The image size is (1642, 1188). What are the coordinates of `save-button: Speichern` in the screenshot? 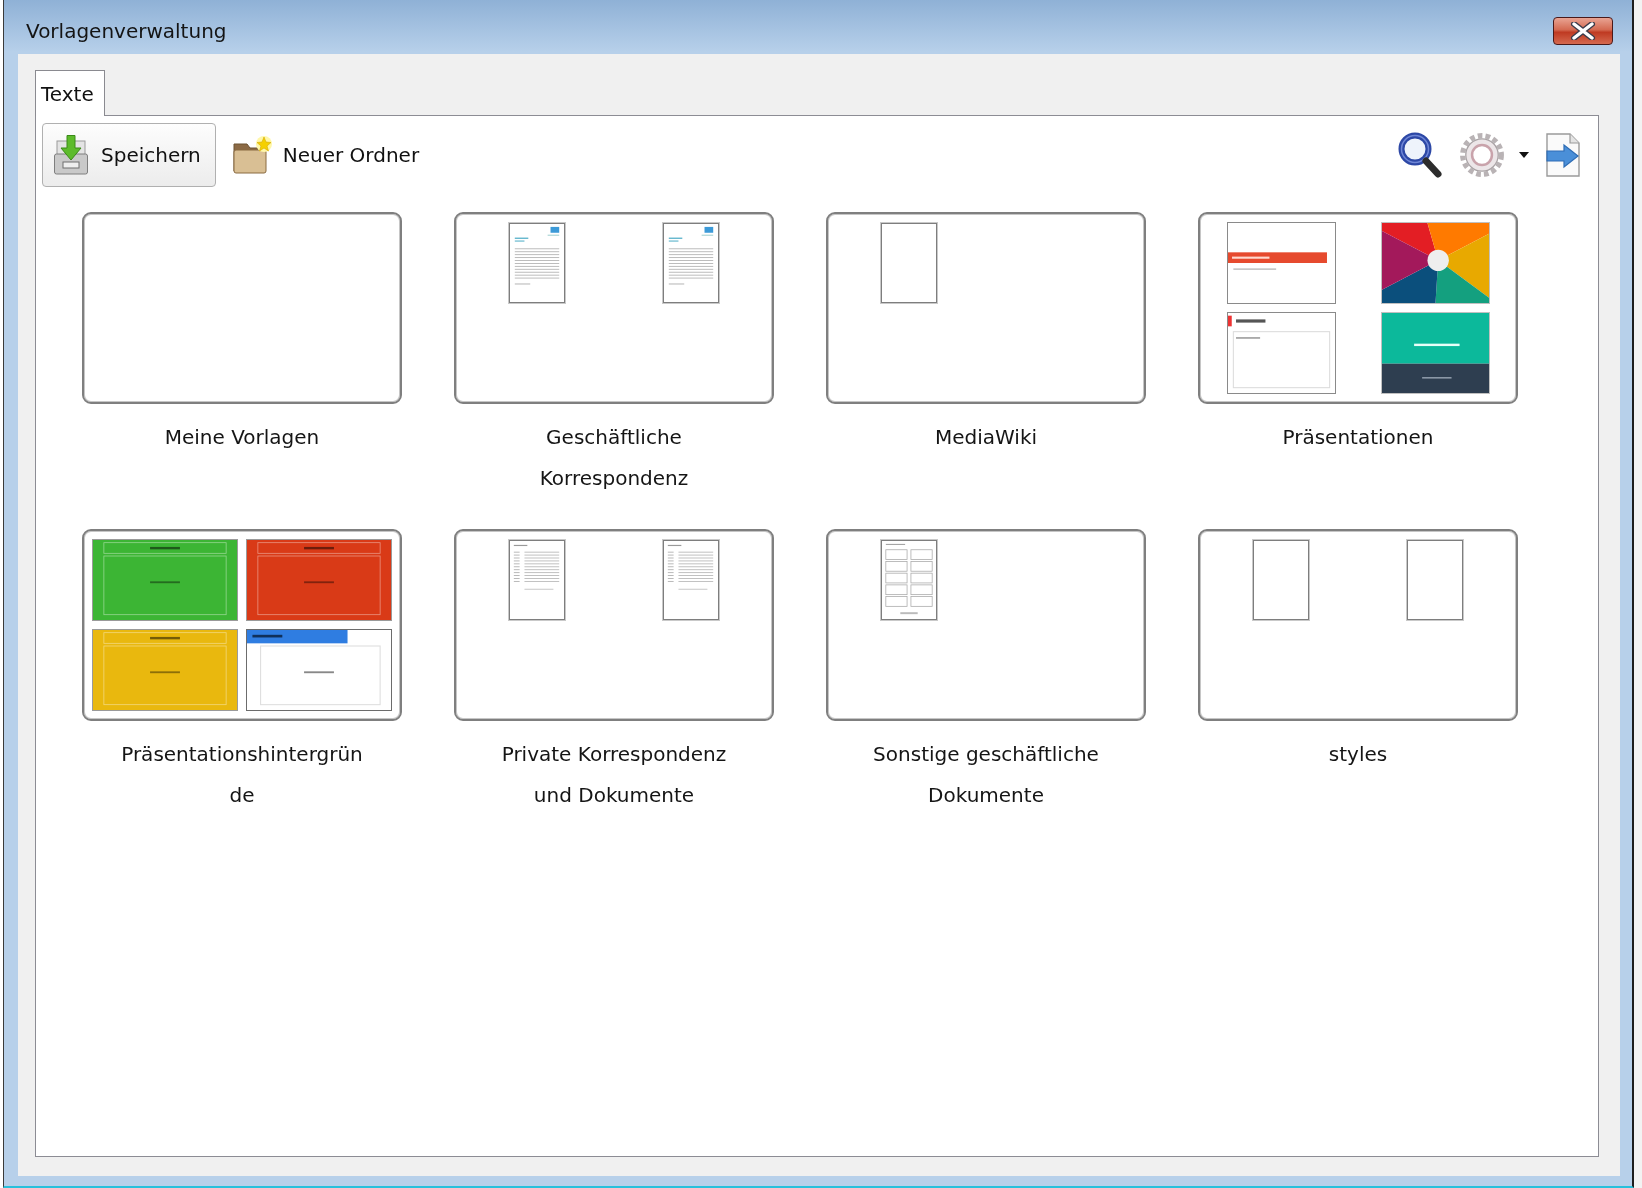 It's located at (129, 155).